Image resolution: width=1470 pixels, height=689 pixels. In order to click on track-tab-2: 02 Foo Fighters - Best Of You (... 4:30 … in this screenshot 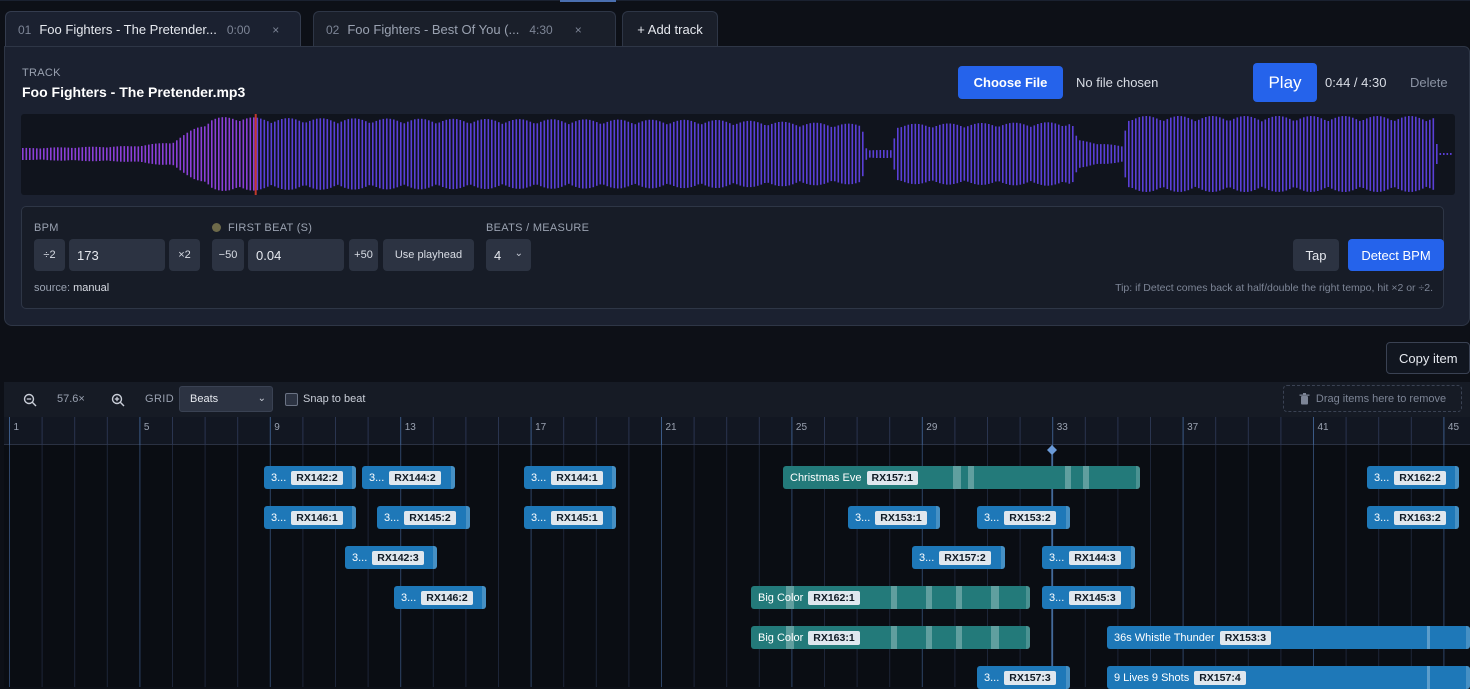, I will do `click(464, 29)`.